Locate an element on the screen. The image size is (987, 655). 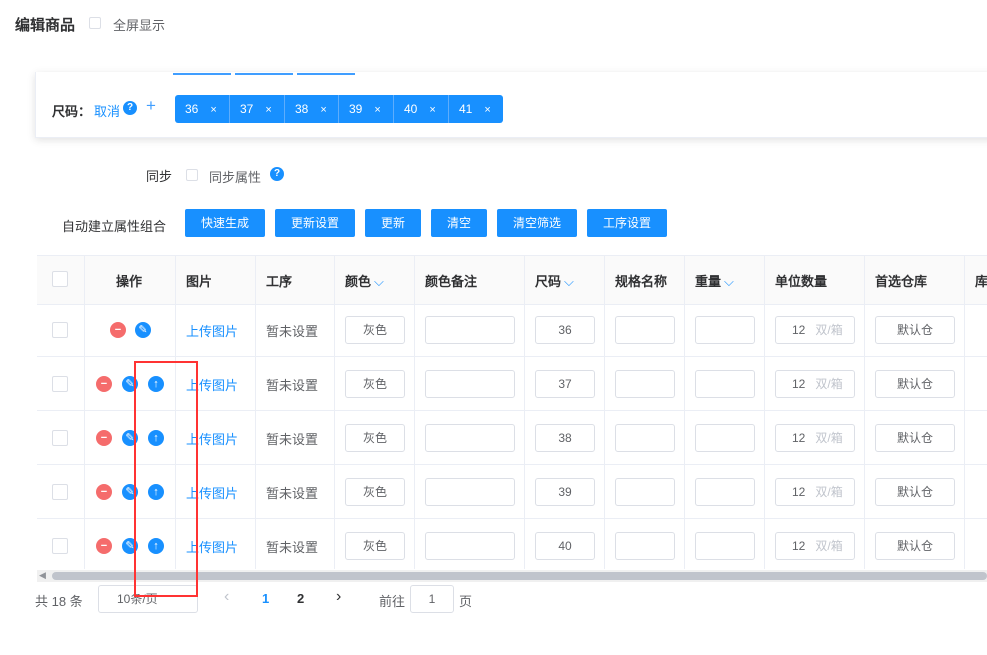
edit-icon: ✎ is located at coordinates (143, 330).